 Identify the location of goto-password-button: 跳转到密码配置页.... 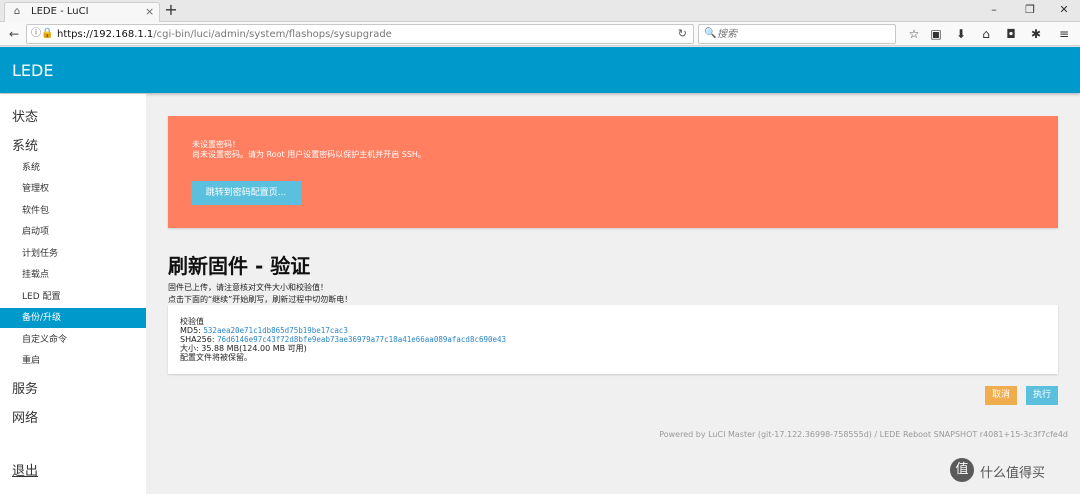
(246, 193).